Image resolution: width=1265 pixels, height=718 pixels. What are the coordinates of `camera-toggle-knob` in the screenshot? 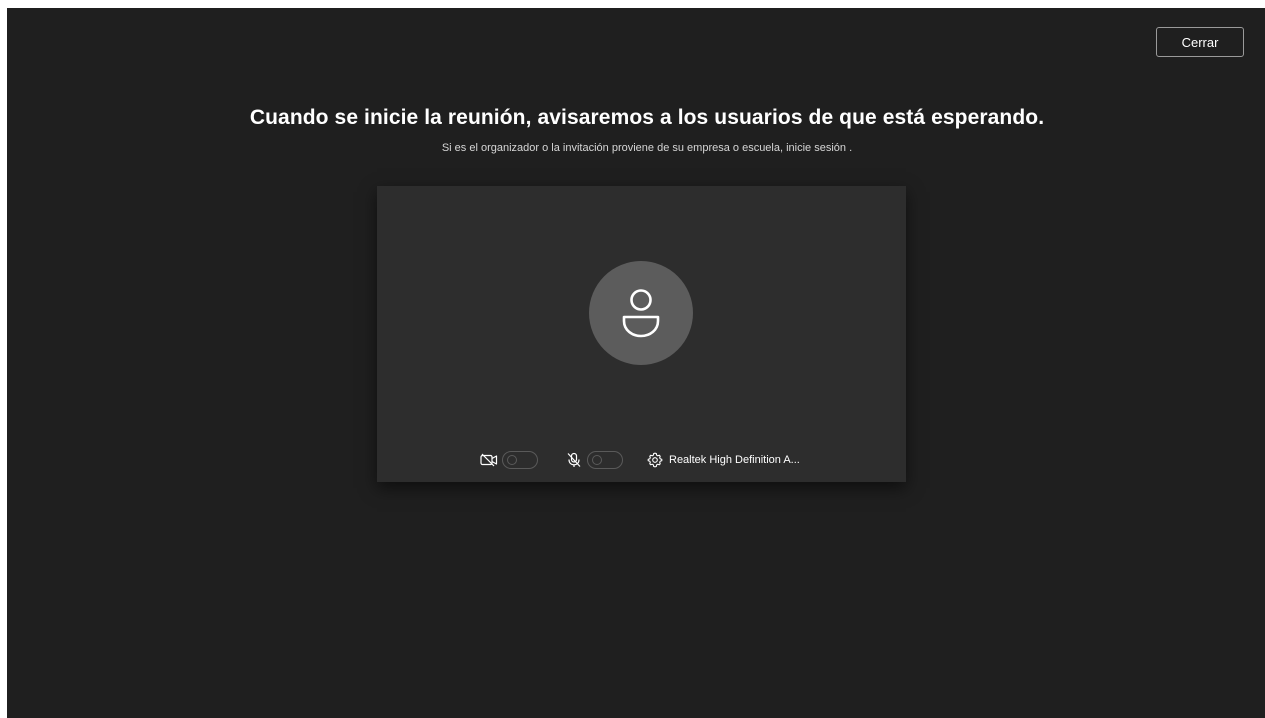 It's located at (512, 460).